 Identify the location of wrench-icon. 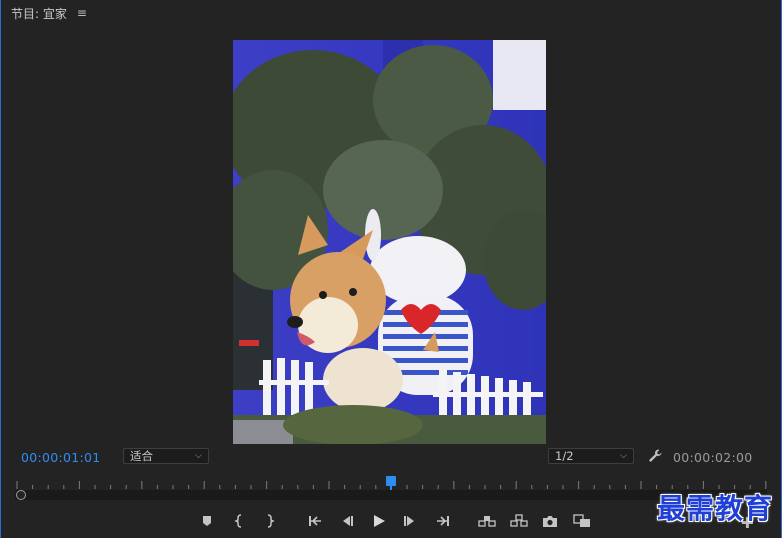
(655, 456).